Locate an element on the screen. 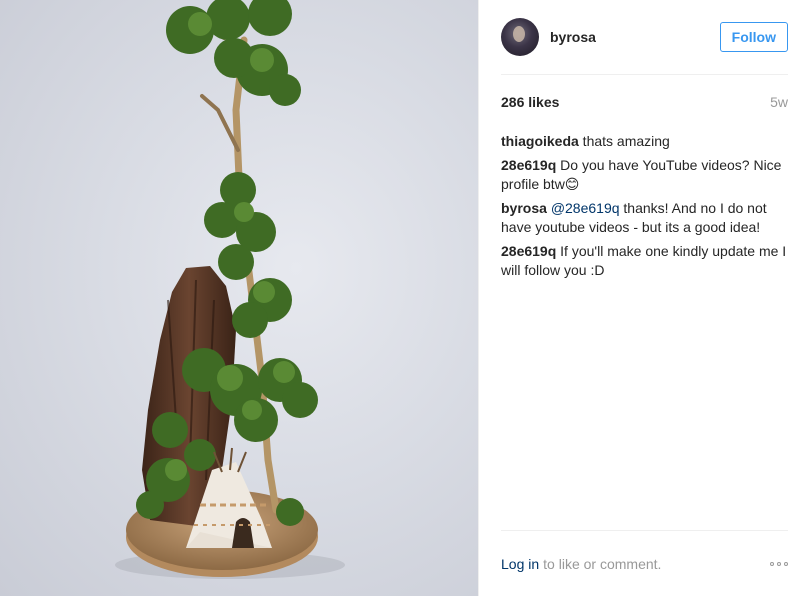  post-meta: 286 likes 5w is located at coordinates (644, 102).